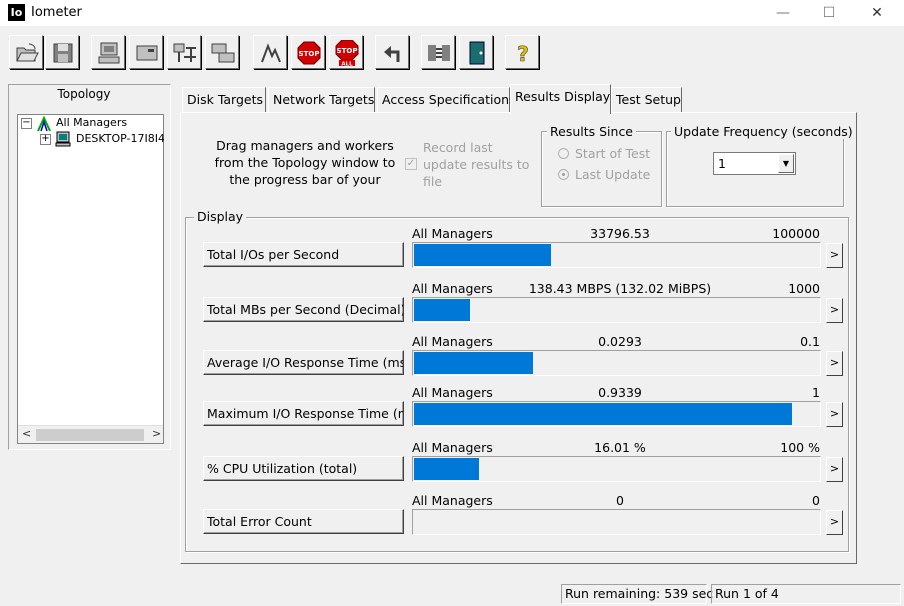  I want to click on new-manager-button, so click(108, 52).